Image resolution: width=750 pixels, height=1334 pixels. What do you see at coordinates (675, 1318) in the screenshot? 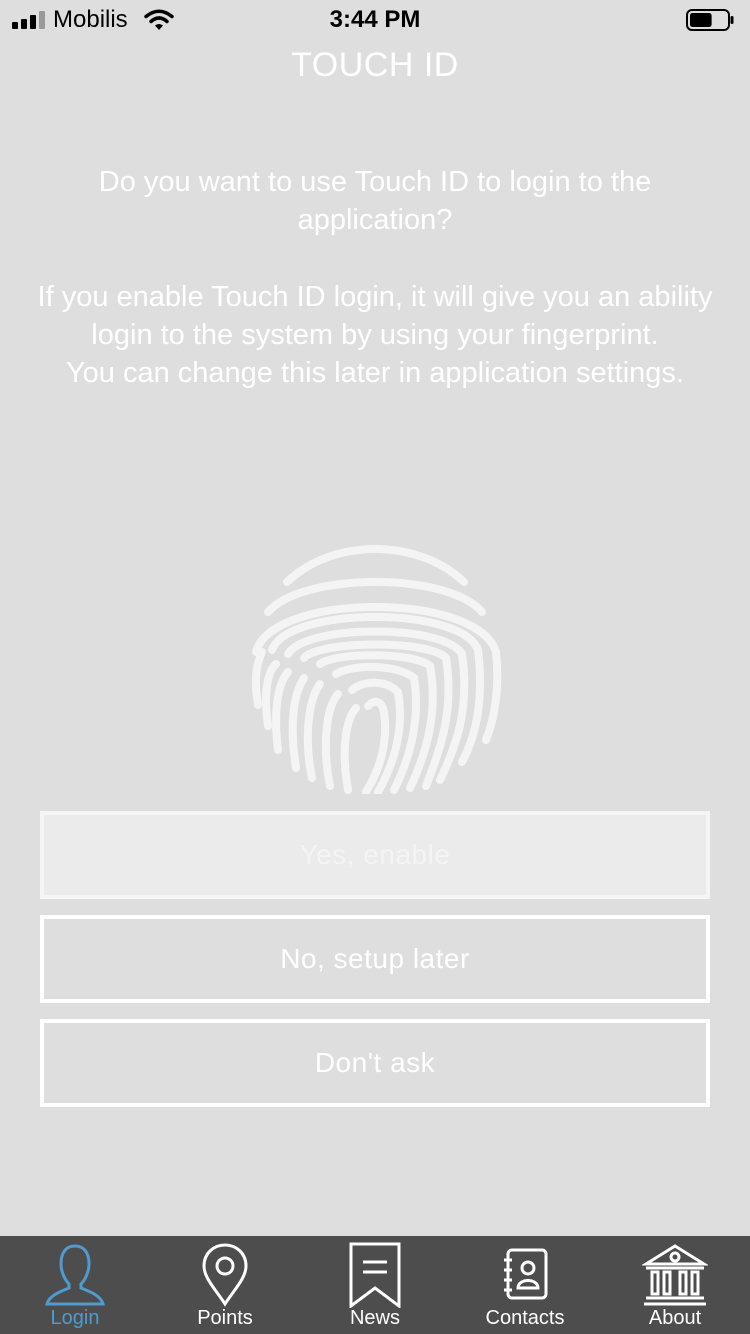
I see `tab-about-label: About` at bounding box center [675, 1318].